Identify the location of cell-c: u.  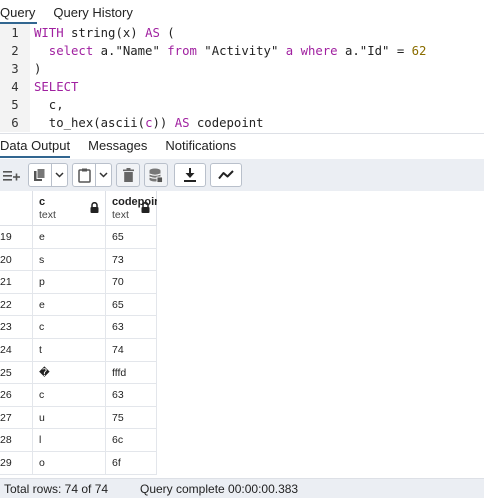
(69, 418).